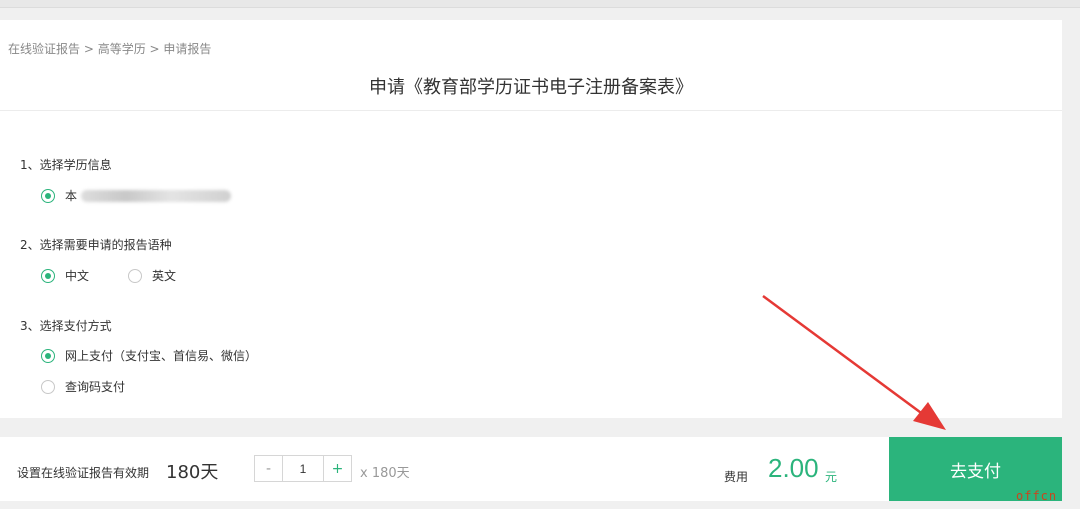 This screenshot has height=509, width=1080. What do you see at coordinates (156, 195) in the screenshot?
I see `redacted-education-info` at bounding box center [156, 195].